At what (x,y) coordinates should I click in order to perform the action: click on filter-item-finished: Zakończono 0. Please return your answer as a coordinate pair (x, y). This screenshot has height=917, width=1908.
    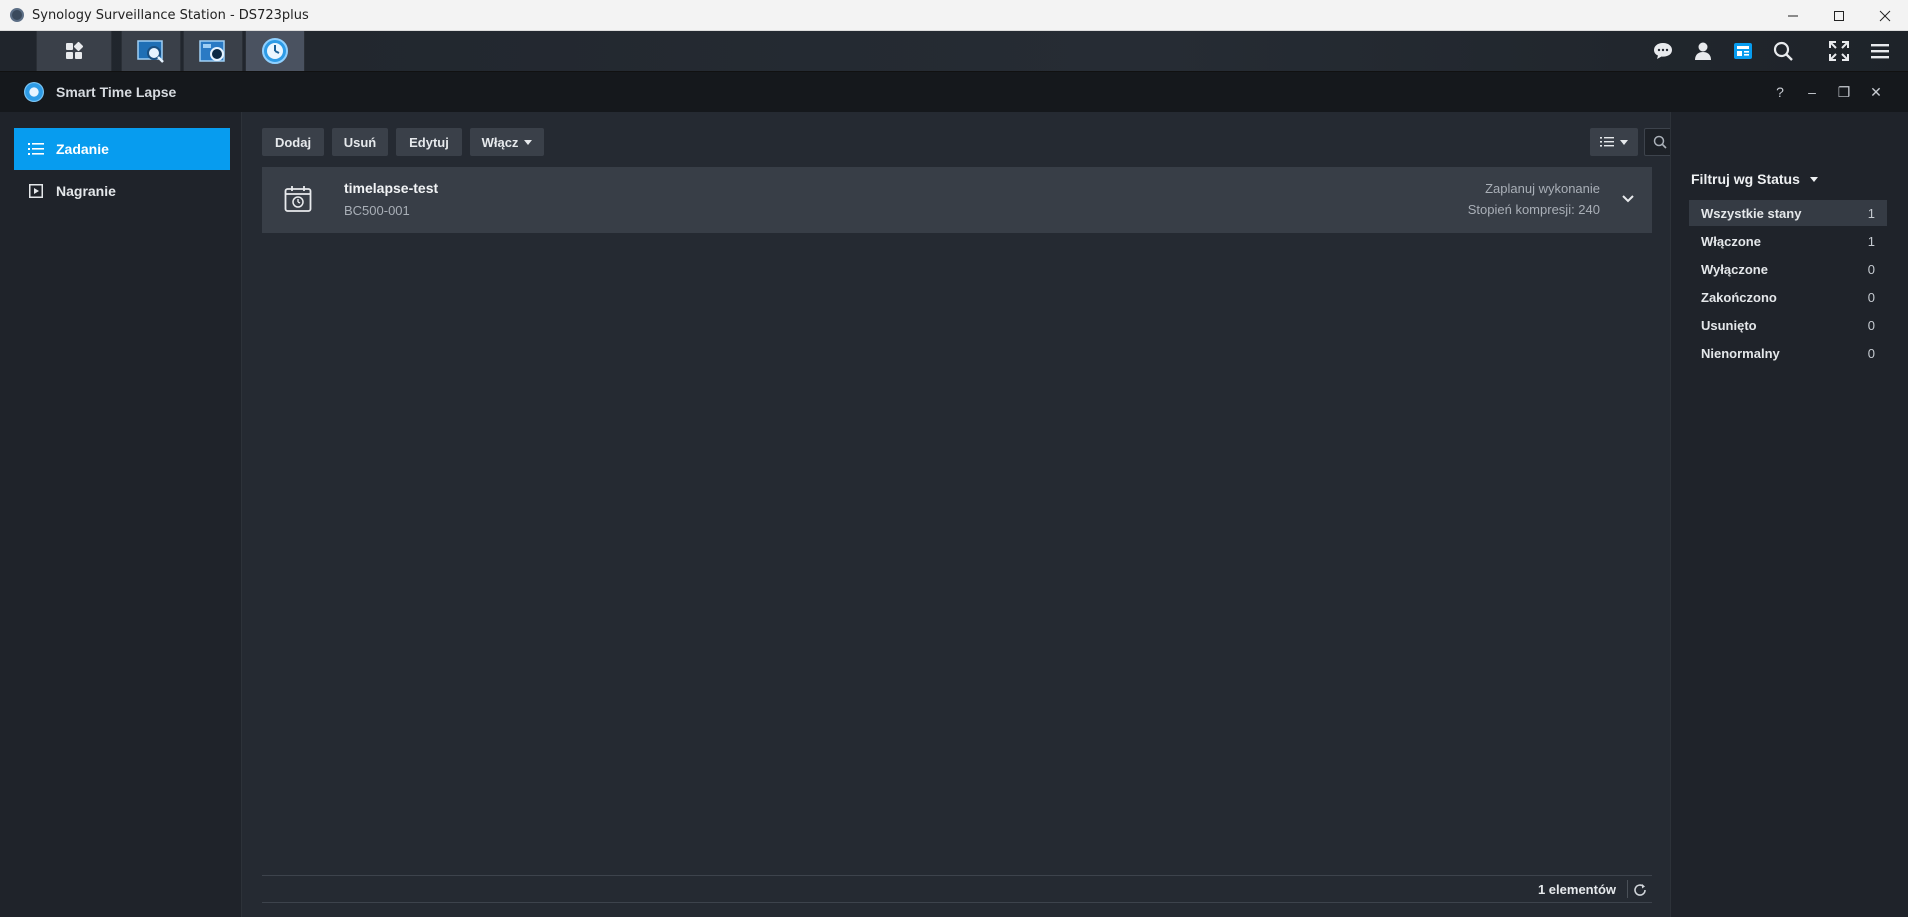
    Looking at the image, I should click on (1788, 297).